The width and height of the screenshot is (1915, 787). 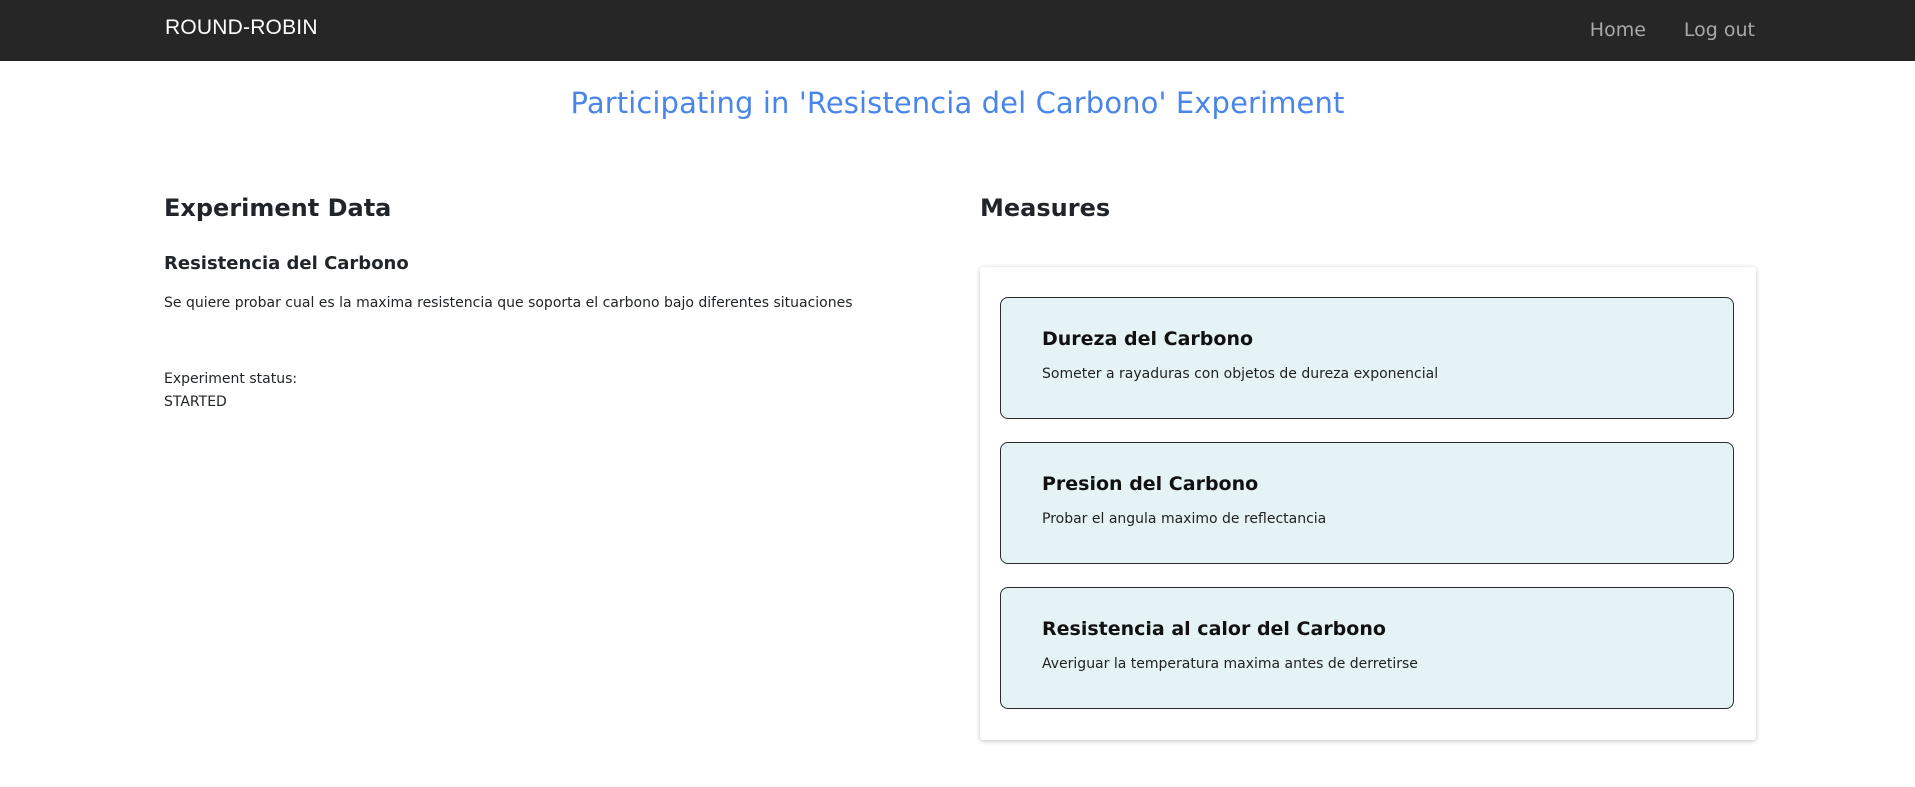 I want to click on experiment-status-label: Experiment status:, so click(x=231, y=379).